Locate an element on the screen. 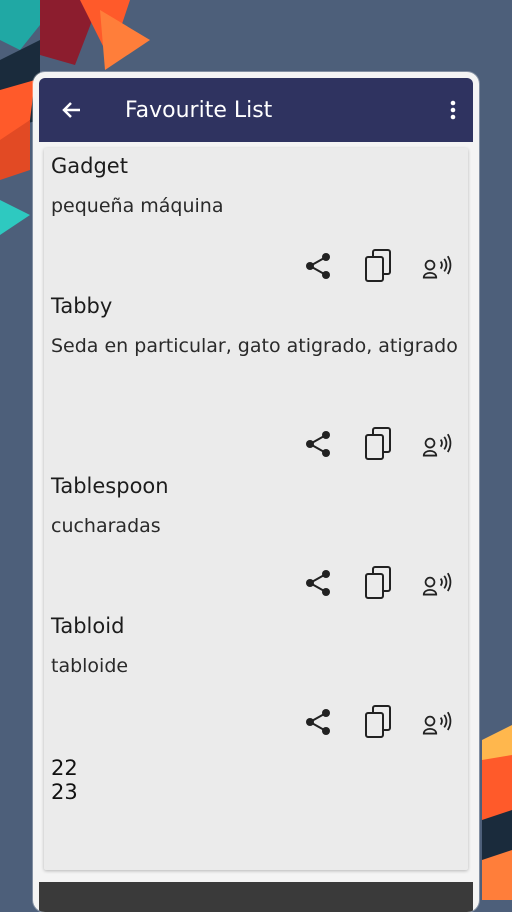 Image resolution: width=512 pixels, height=912 pixels. overflow-menu-button is located at coordinates (453, 110).